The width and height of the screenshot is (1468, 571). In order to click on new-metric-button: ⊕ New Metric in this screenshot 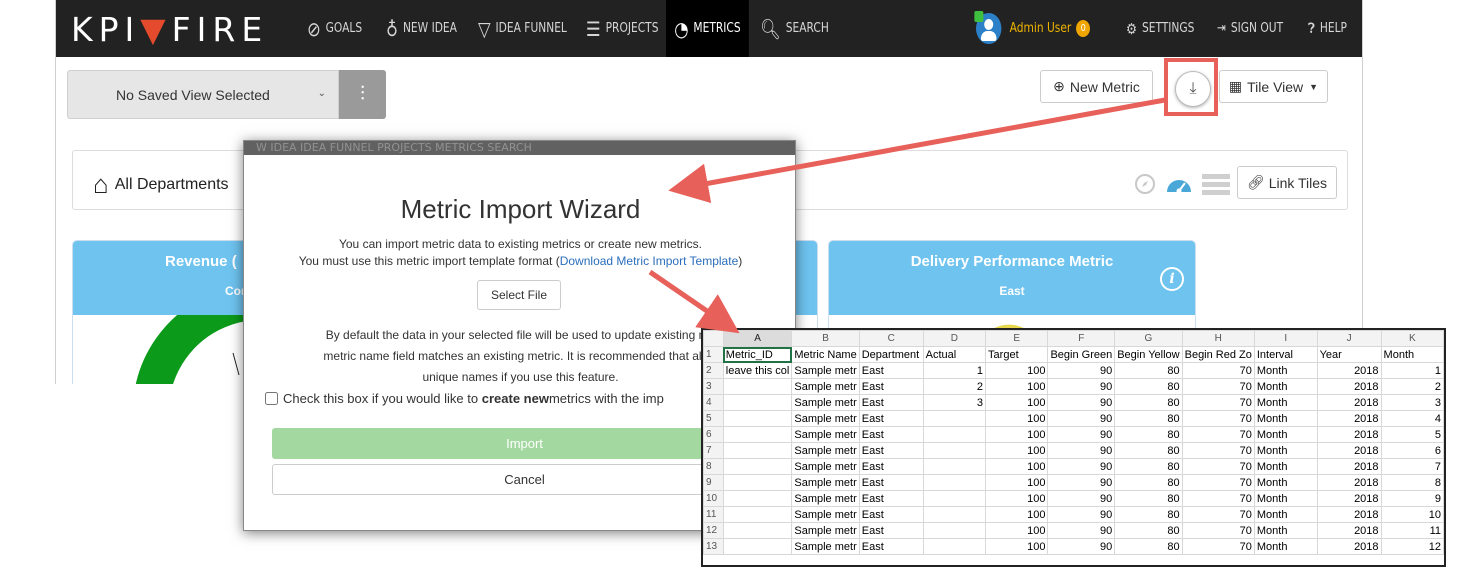, I will do `click(1096, 86)`.